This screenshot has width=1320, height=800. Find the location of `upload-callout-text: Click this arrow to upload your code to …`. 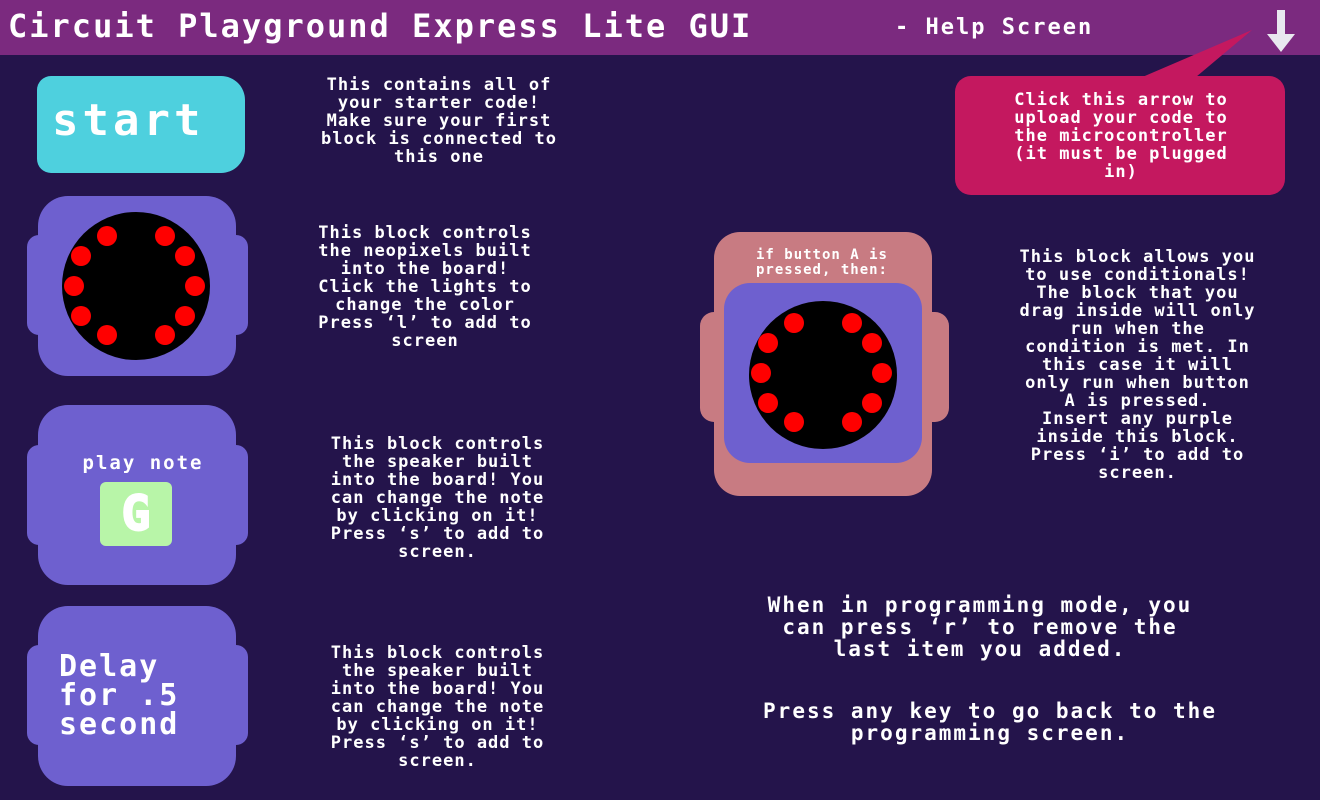

upload-callout-text: Click this arrow to upload your code to … is located at coordinates (1121, 136).